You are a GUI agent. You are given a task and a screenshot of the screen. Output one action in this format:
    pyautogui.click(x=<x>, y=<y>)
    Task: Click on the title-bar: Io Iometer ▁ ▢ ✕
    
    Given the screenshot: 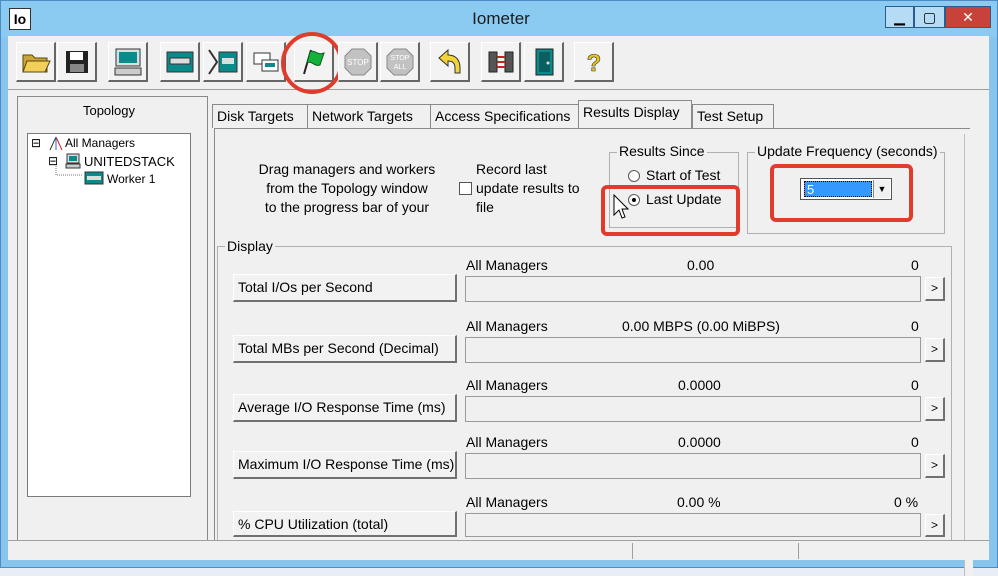 What is the action you would take?
    pyautogui.click(x=499, y=19)
    